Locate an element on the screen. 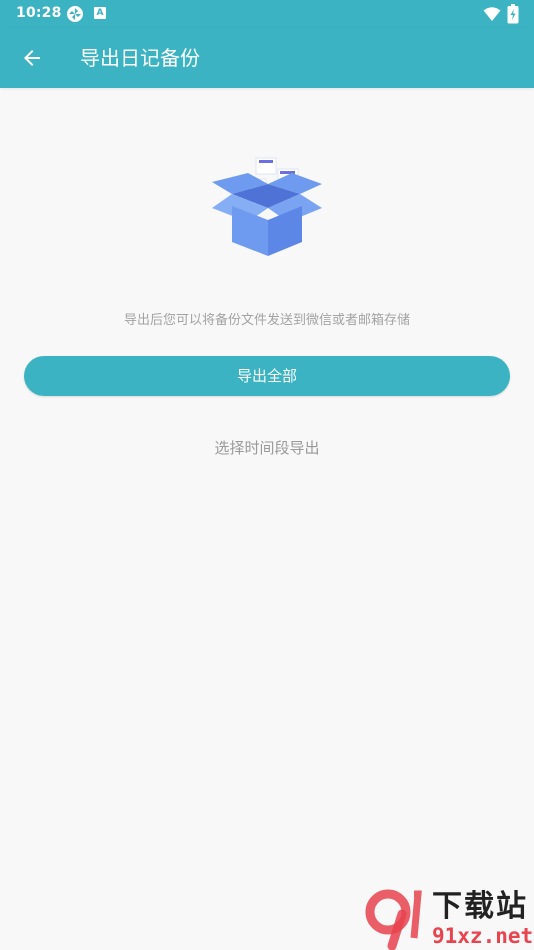 The image size is (534, 950). status-time: 10:28 is located at coordinates (39, 13).